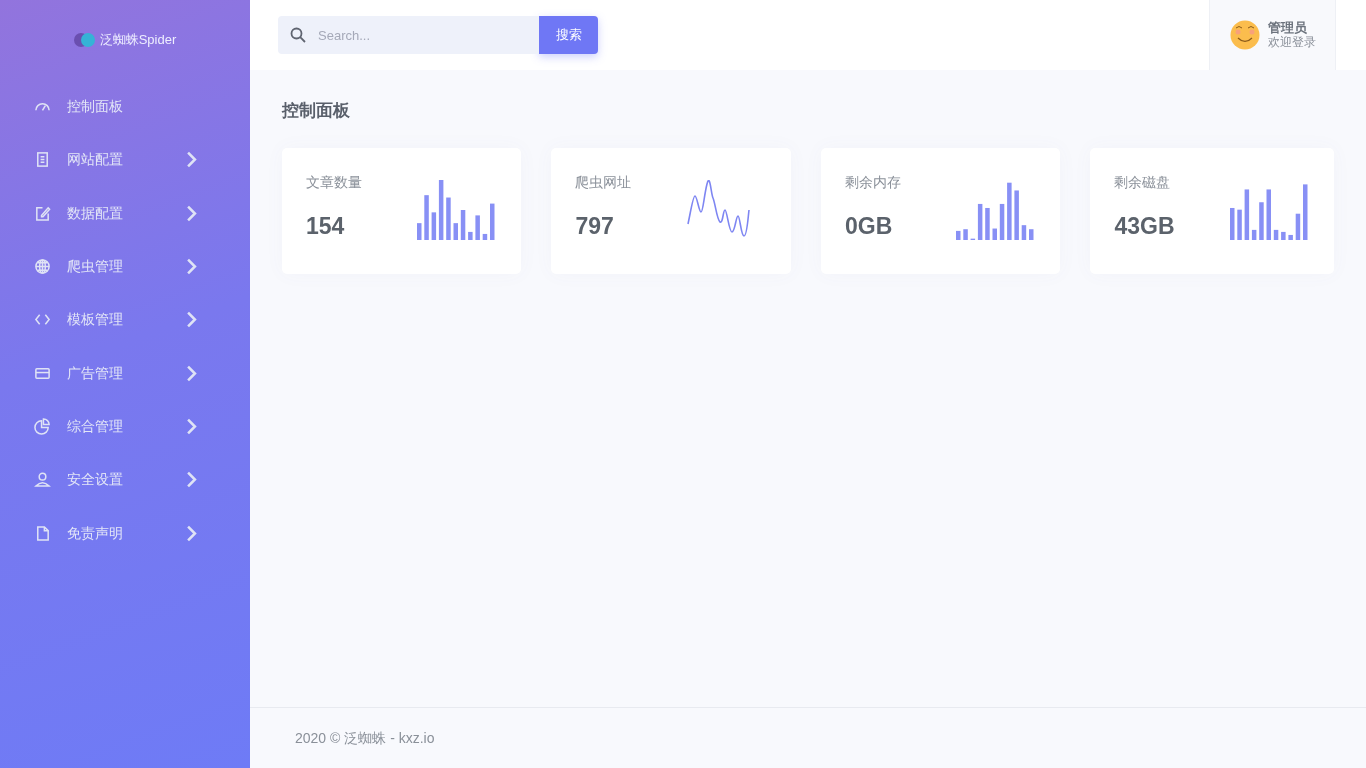  What do you see at coordinates (298, 35) in the screenshot?
I see `search-icon` at bounding box center [298, 35].